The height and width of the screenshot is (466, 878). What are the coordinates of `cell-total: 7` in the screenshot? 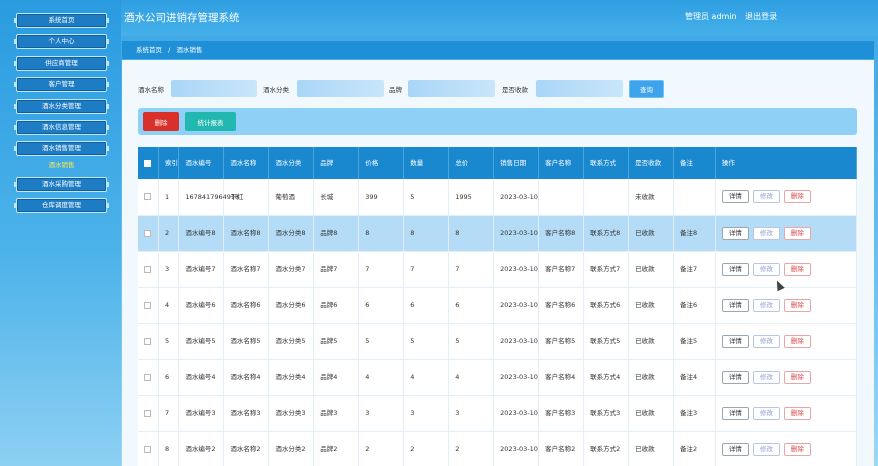 It's located at (471, 269).